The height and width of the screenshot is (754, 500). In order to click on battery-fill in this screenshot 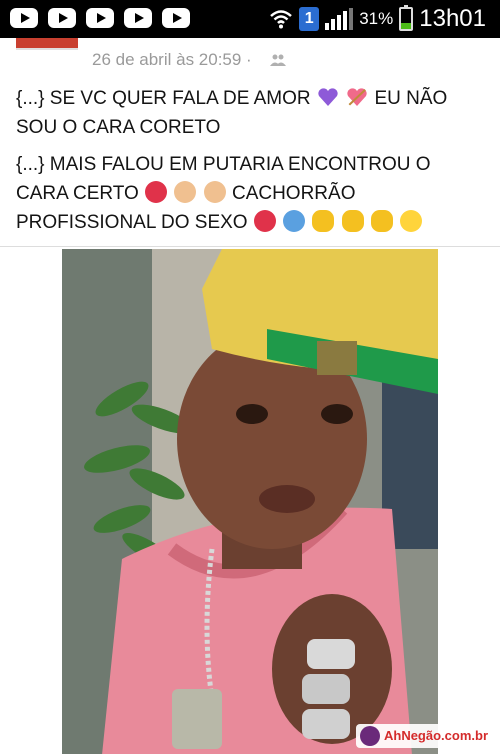, I will do `click(406, 25)`.